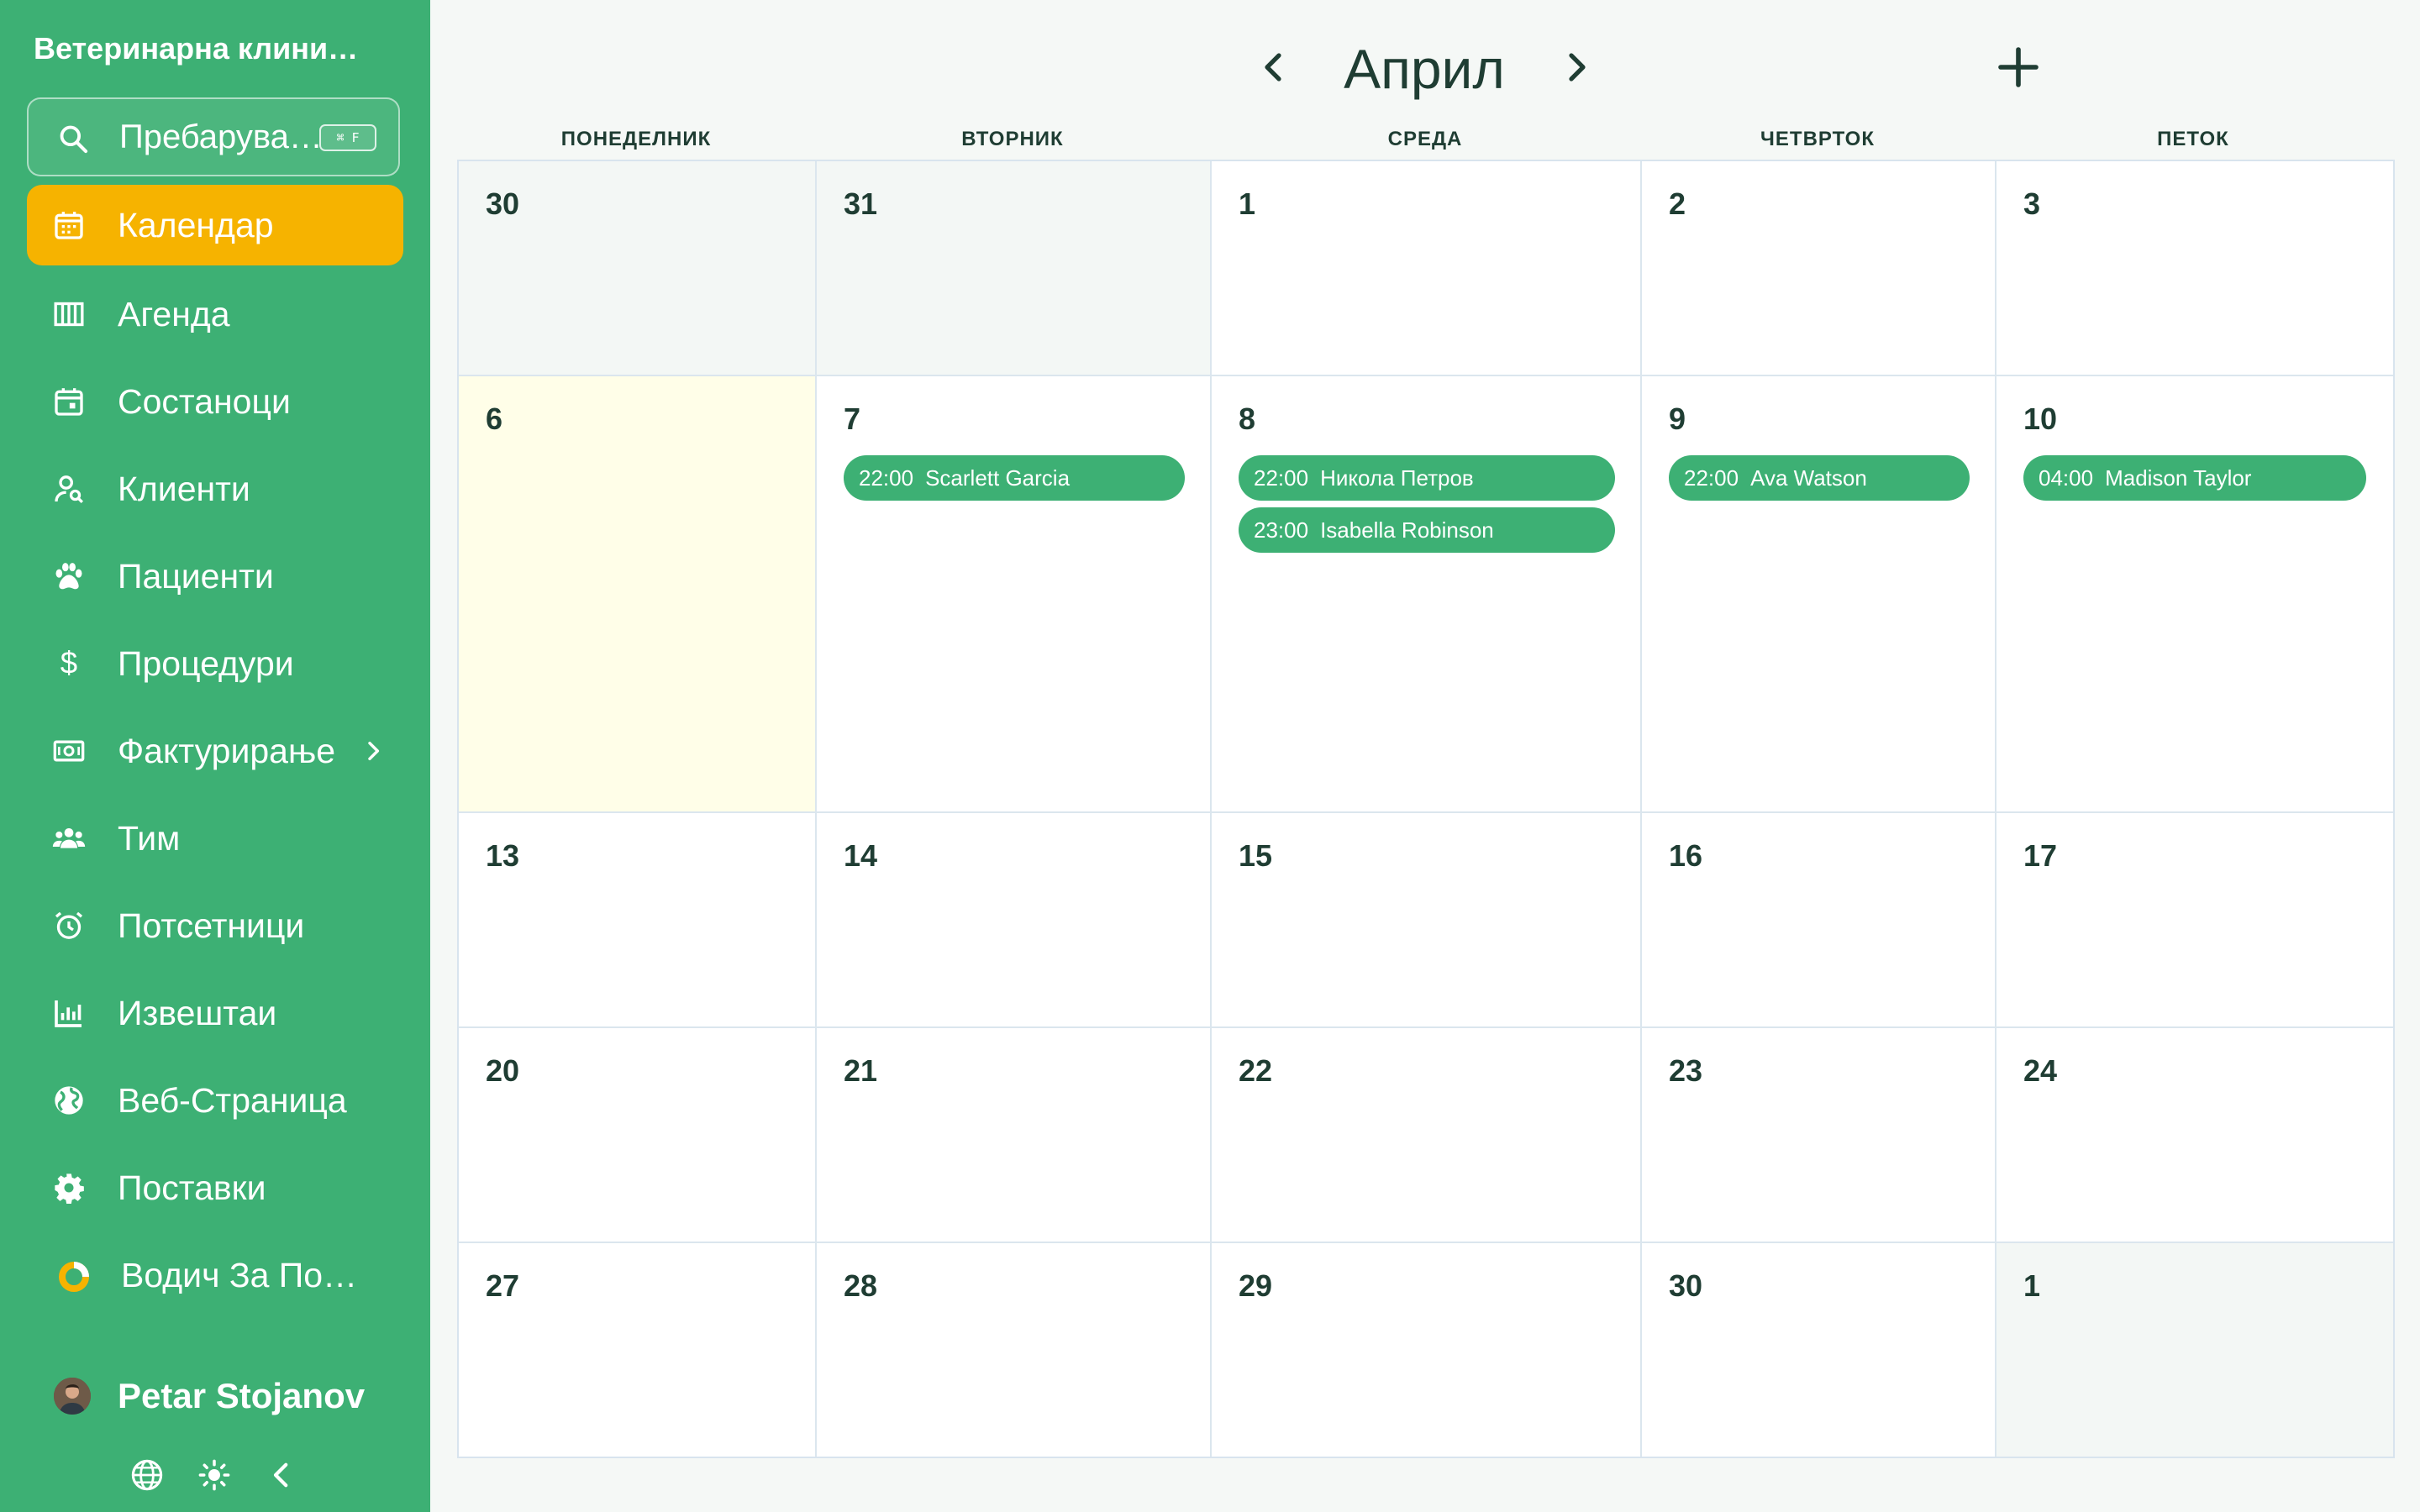  Describe the element at coordinates (281, 1475) in the screenshot. I see `collapse-sidebar-icon` at that location.